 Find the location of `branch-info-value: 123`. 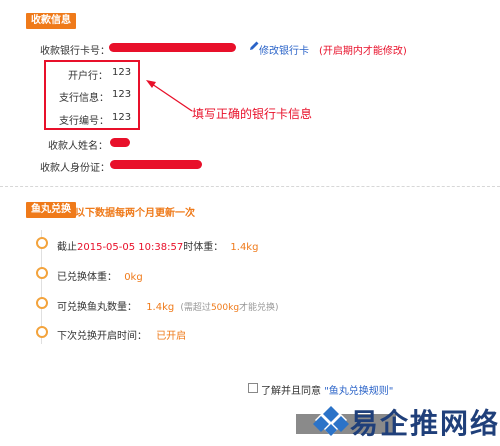

branch-info-value: 123 is located at coordinates (122, 94).